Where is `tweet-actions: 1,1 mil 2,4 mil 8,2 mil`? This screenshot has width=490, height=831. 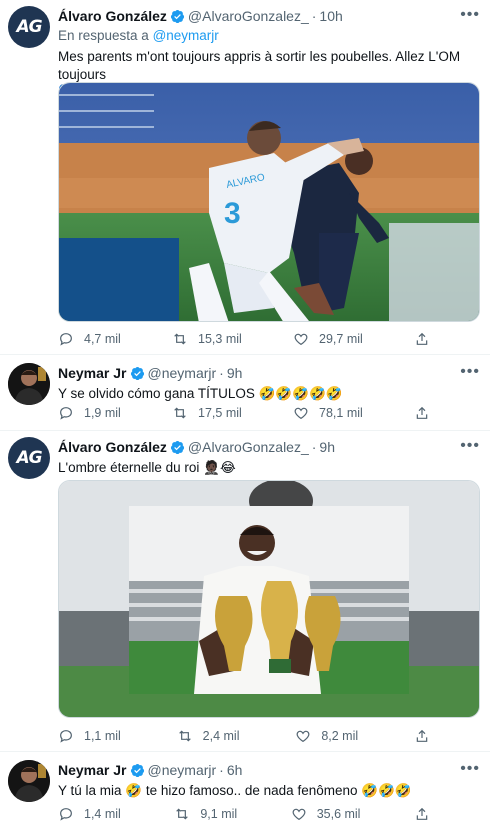
tweet-actions: 1,1 mil 2,4 mil 8,2 mil is located at coordinates (244, 736).